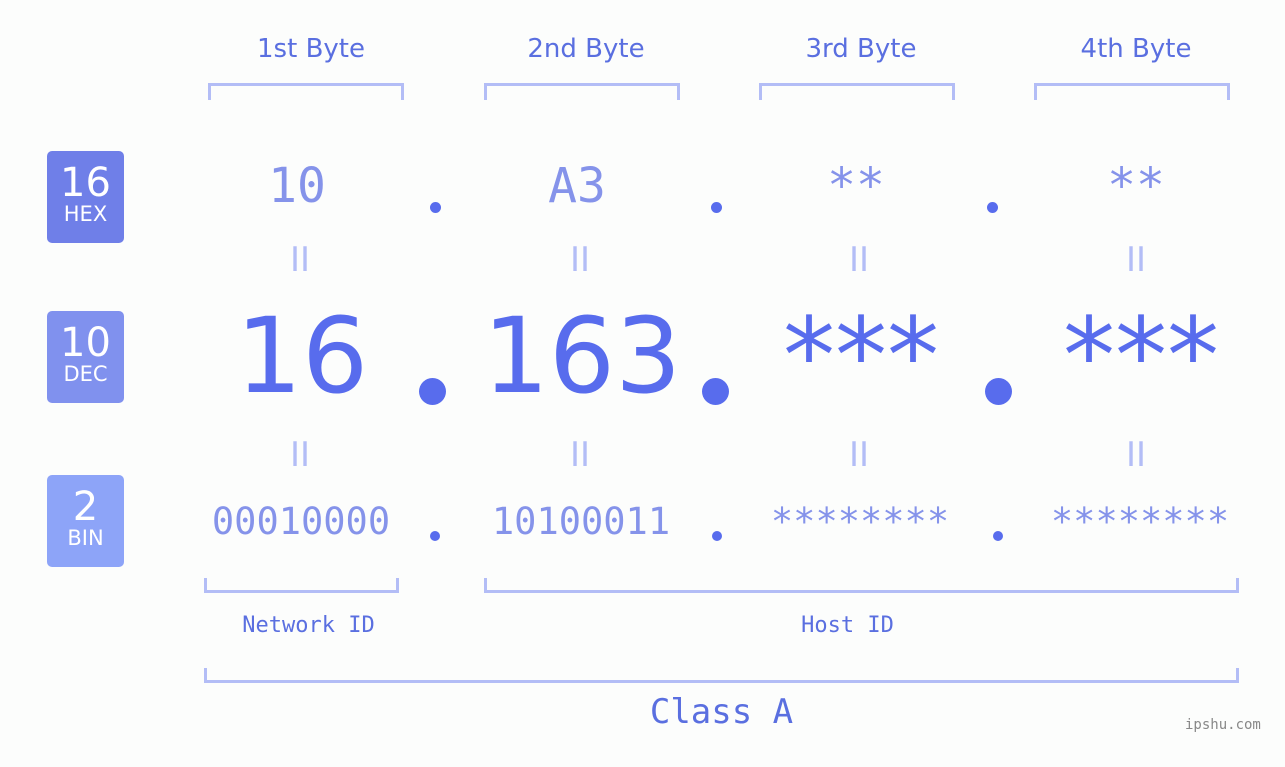 The width and height of the screenshot is (1285, 767). Describe the element at coordinates (581, 521) in the screenshot. I see `bin-byte-2: 10100011` at that location.